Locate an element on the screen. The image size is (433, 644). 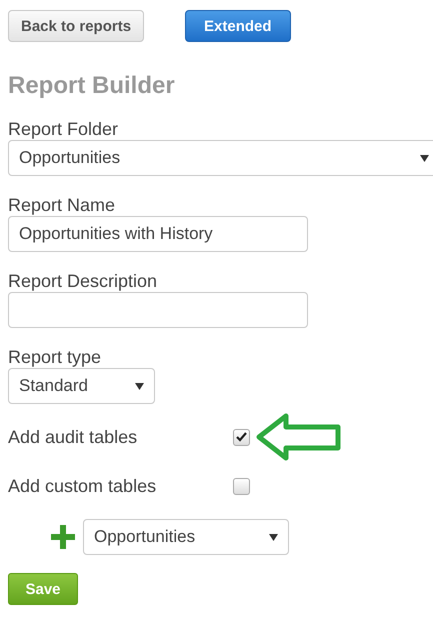
field-label: Report Folder is located at coordinates (64, 129).